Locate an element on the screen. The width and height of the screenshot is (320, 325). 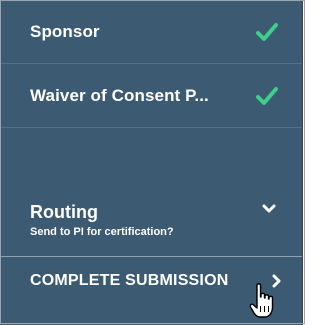
sidebar-item-label: Sponsor is located at coordinates (65, 31).